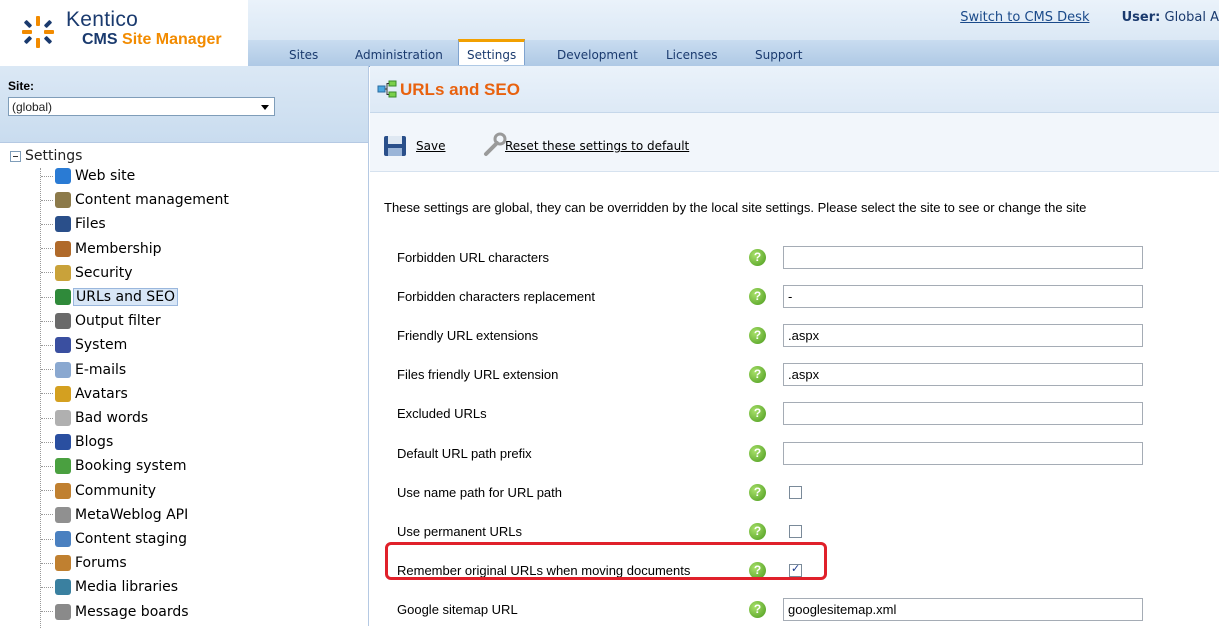 This screenshot has width=1219, height=628. I want to click on friendly-url-extensions-input: .aspx, so click(963, 335).